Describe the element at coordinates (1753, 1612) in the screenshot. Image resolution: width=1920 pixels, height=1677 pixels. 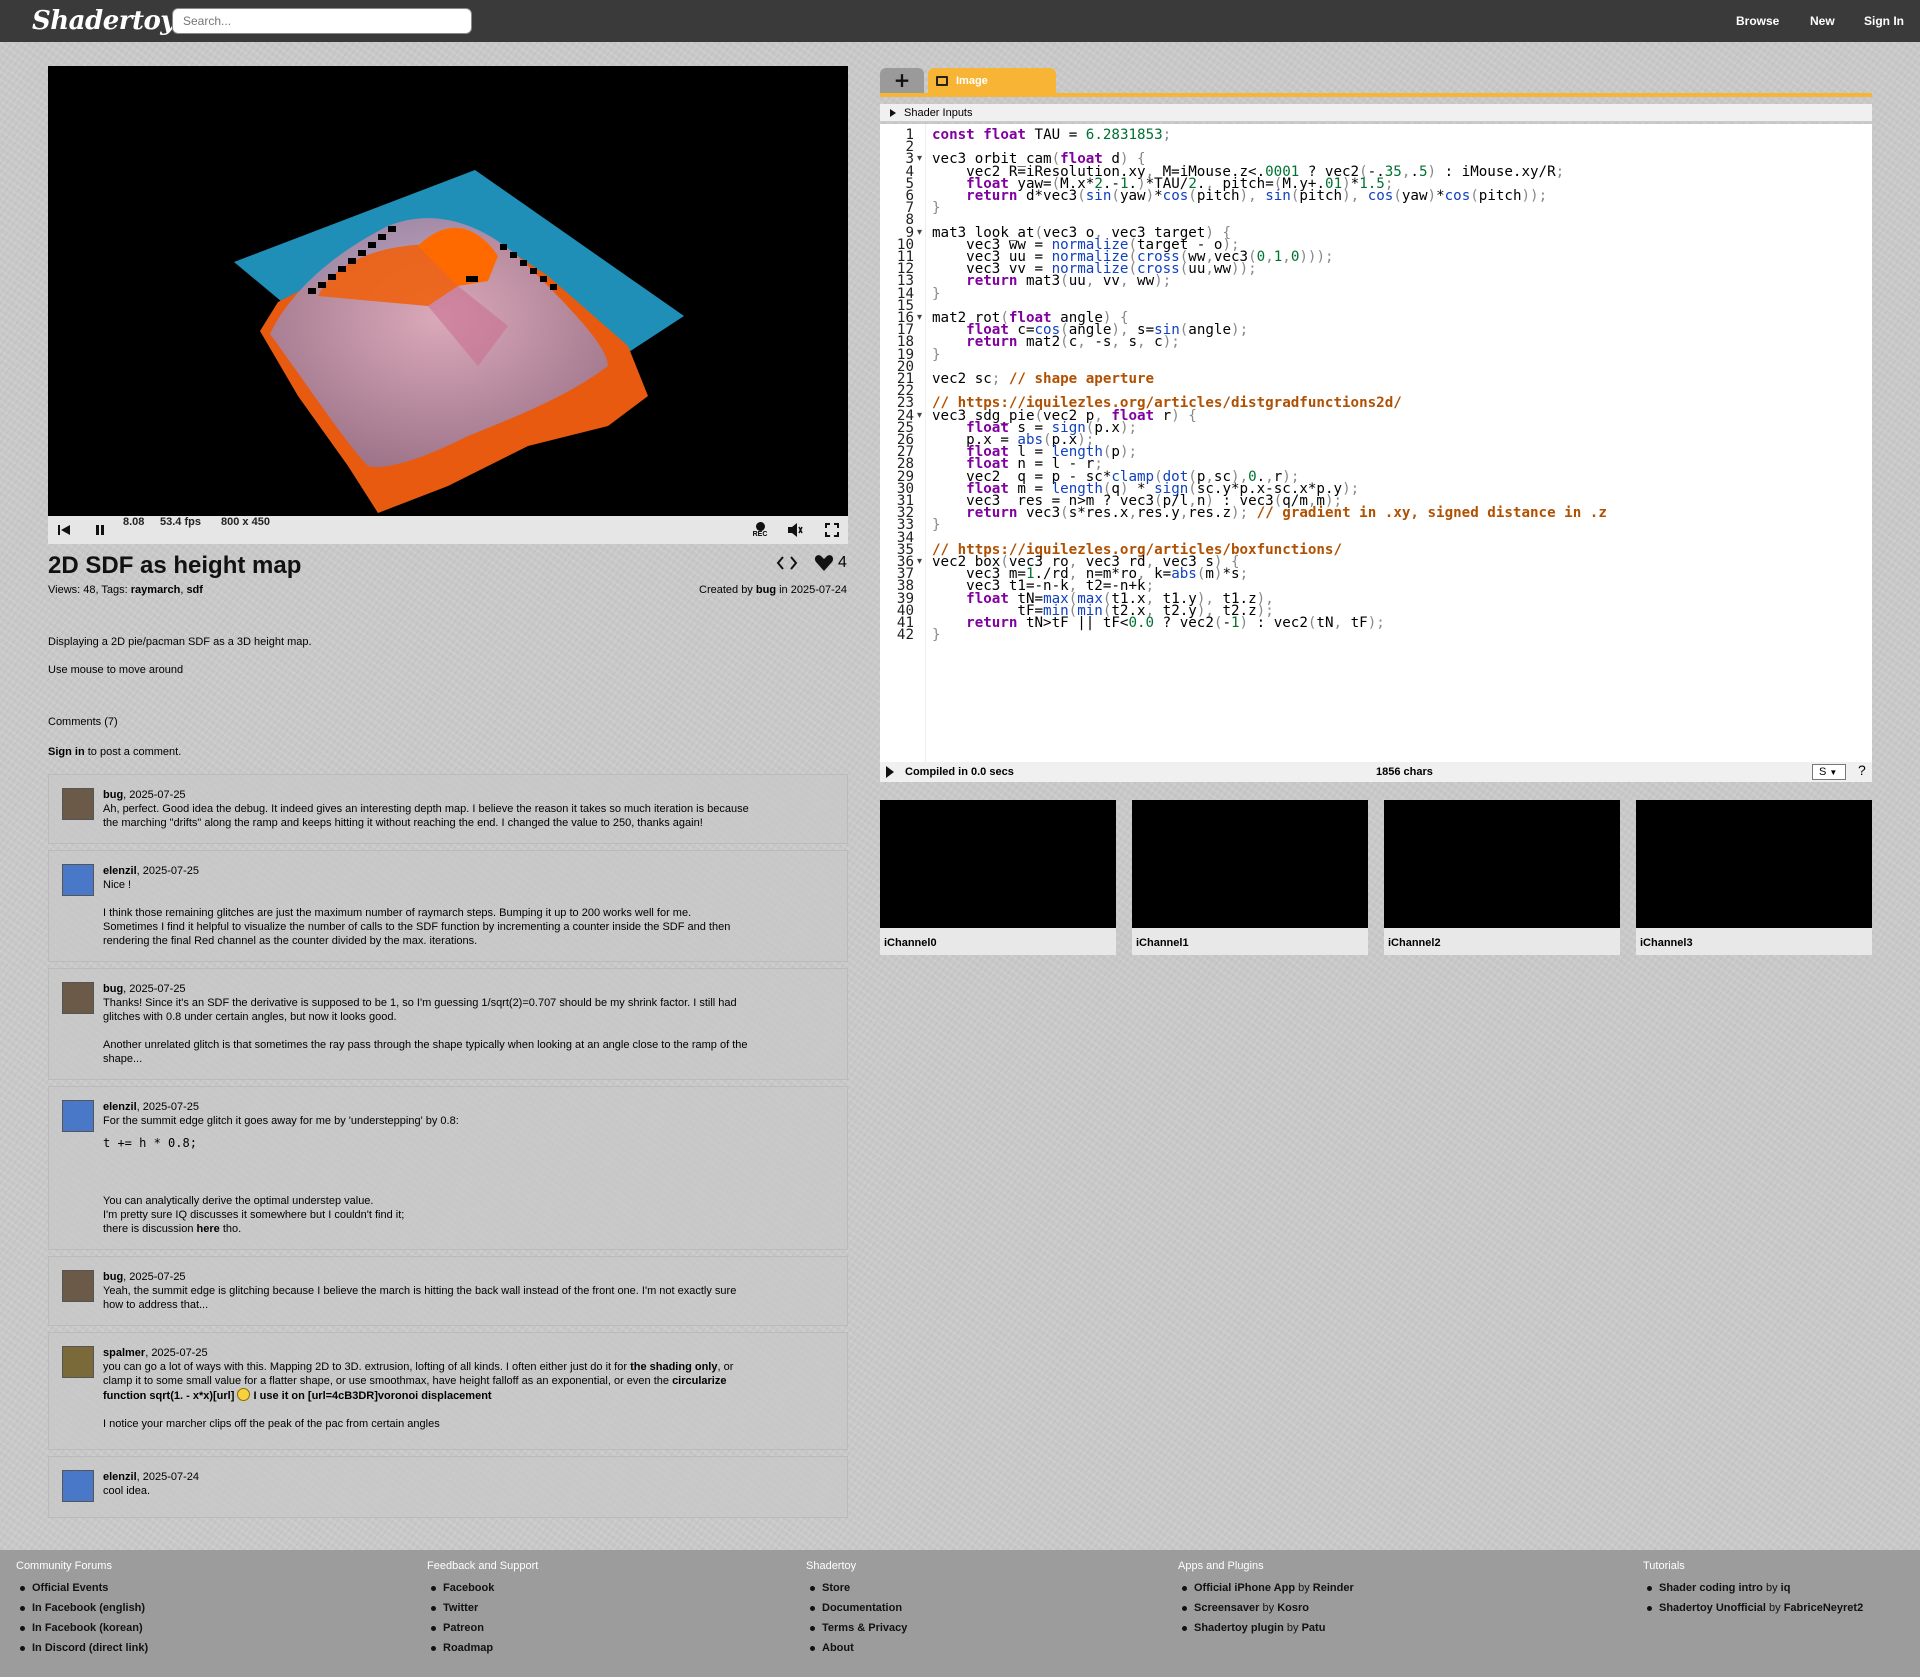
I see `footer-link: Shadertoy Unofficial by FabriceNeyret2` at that location.